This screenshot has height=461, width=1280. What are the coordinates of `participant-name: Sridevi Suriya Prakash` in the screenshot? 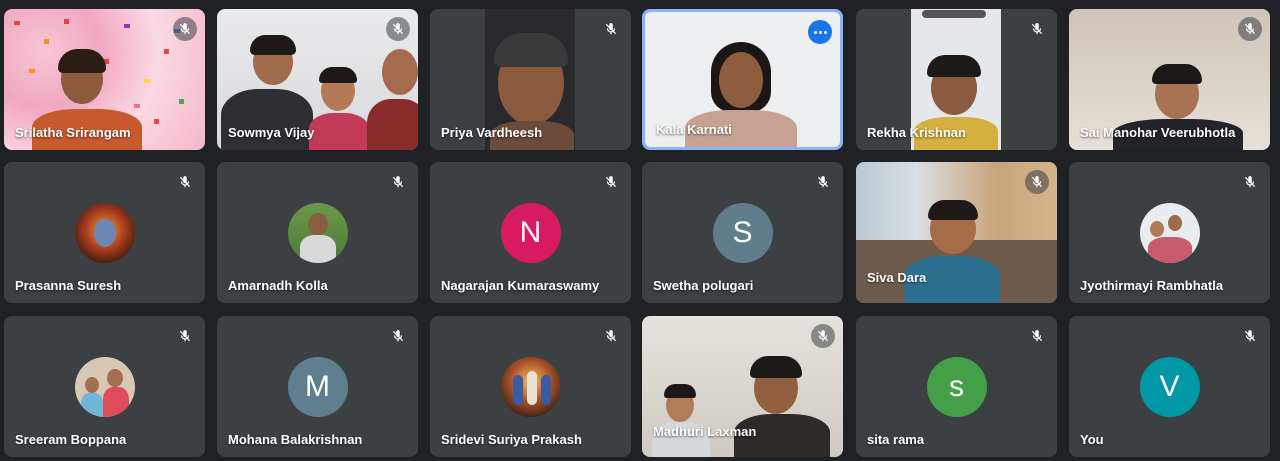 It's located at (511, 439).